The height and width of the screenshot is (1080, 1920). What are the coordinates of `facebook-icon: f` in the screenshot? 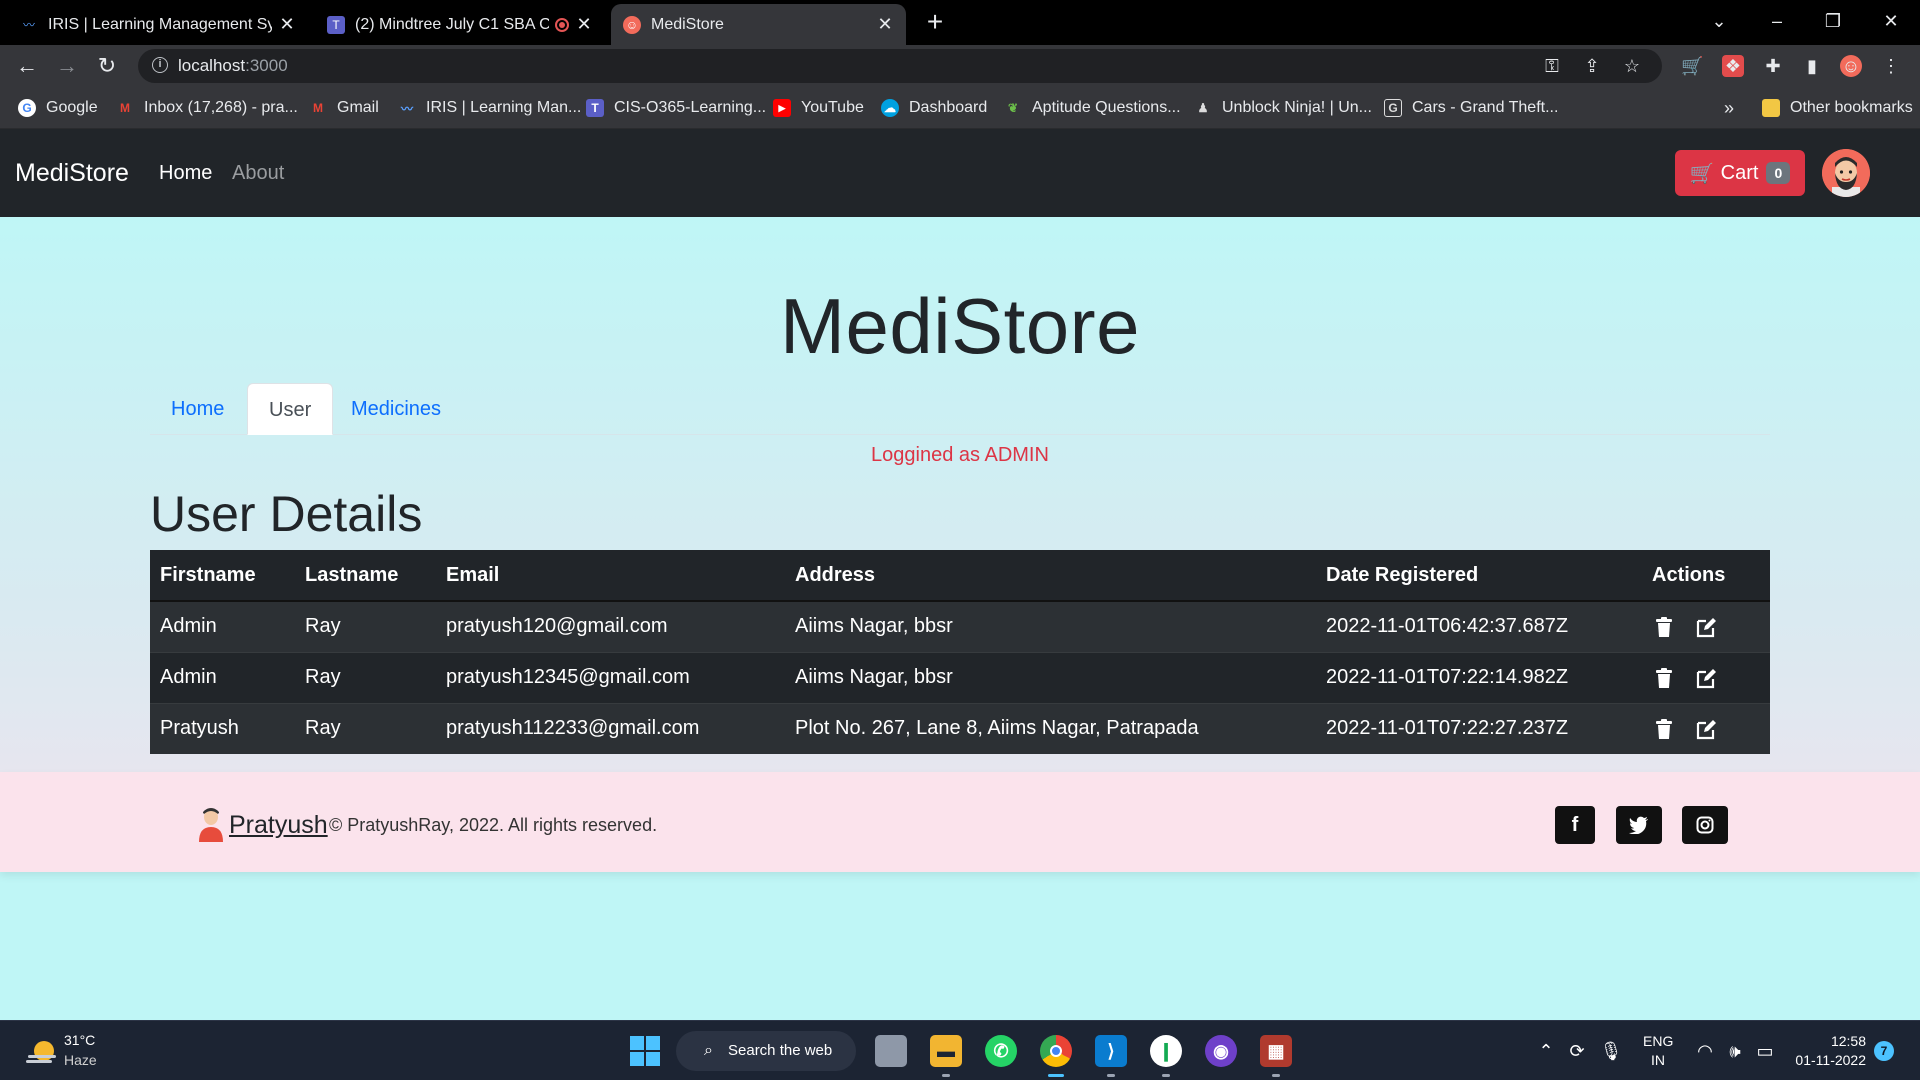 It's located at (1575, 825).